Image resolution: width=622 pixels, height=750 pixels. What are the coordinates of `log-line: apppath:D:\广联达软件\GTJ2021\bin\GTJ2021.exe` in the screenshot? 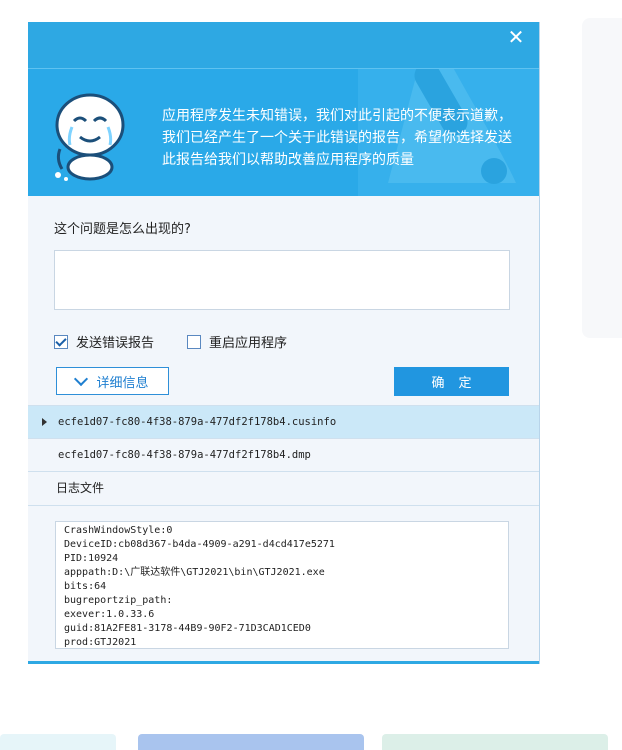 It's located at (194, 572).